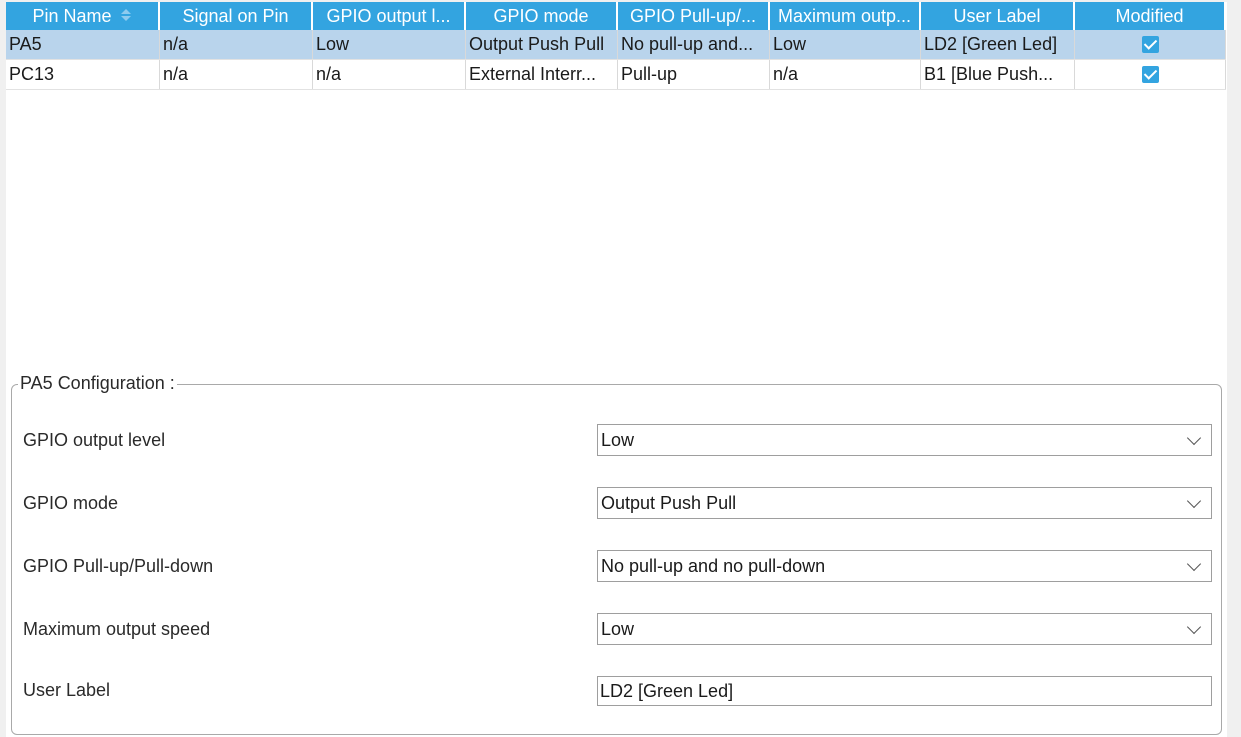  I want to click on column-header-gpio-mode: GPIO mode, so click(542, 16).